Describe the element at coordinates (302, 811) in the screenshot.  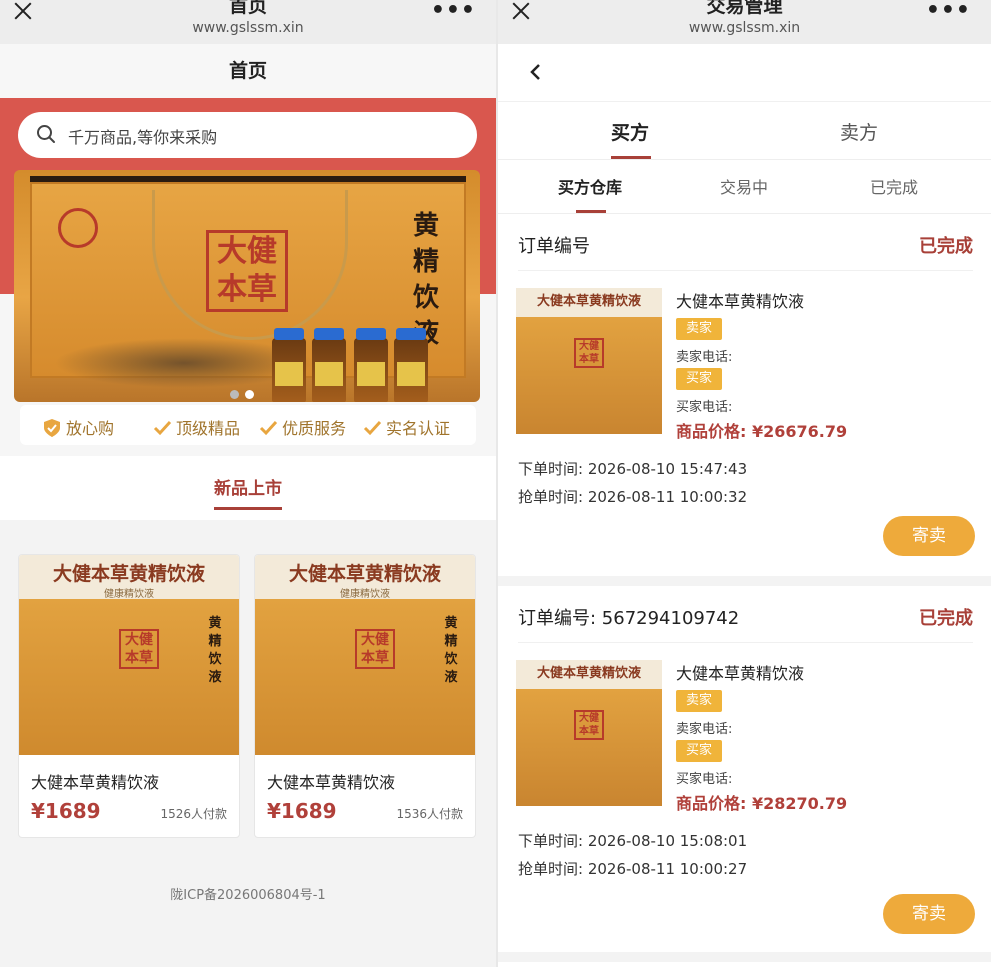
I see `product-price: ¥1689` at that location.